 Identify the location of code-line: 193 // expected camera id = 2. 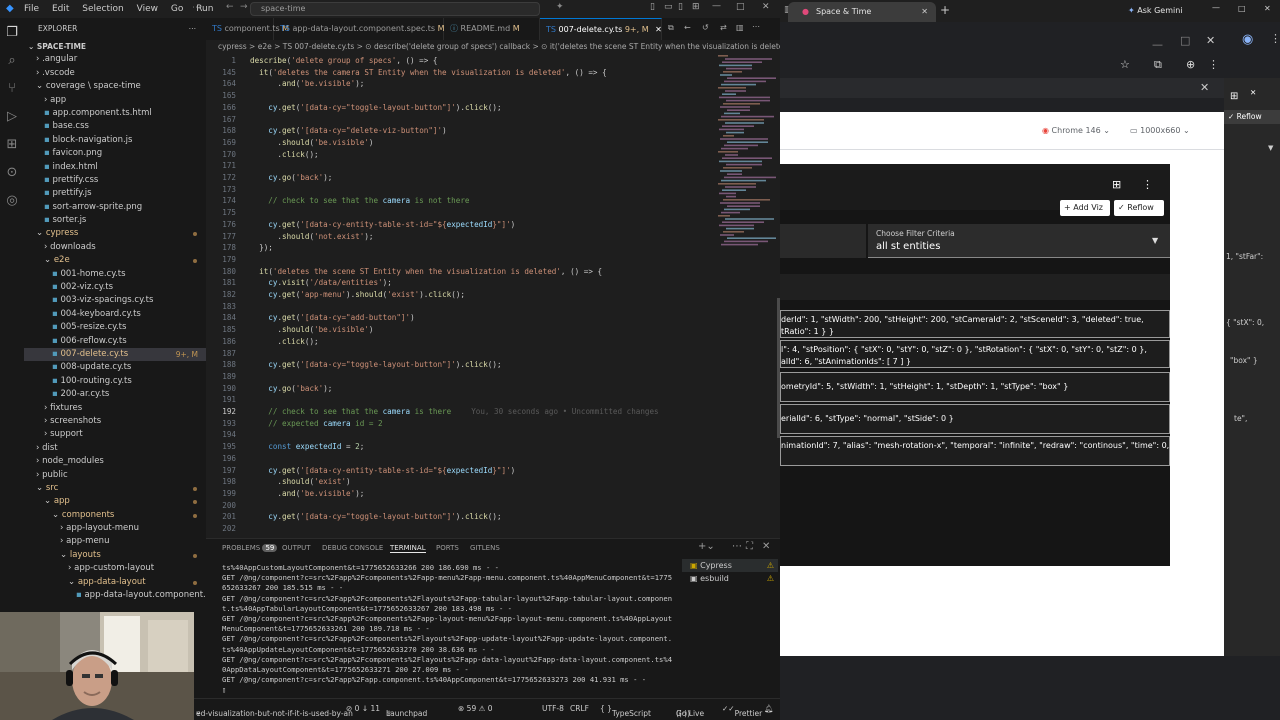
(461, 424).